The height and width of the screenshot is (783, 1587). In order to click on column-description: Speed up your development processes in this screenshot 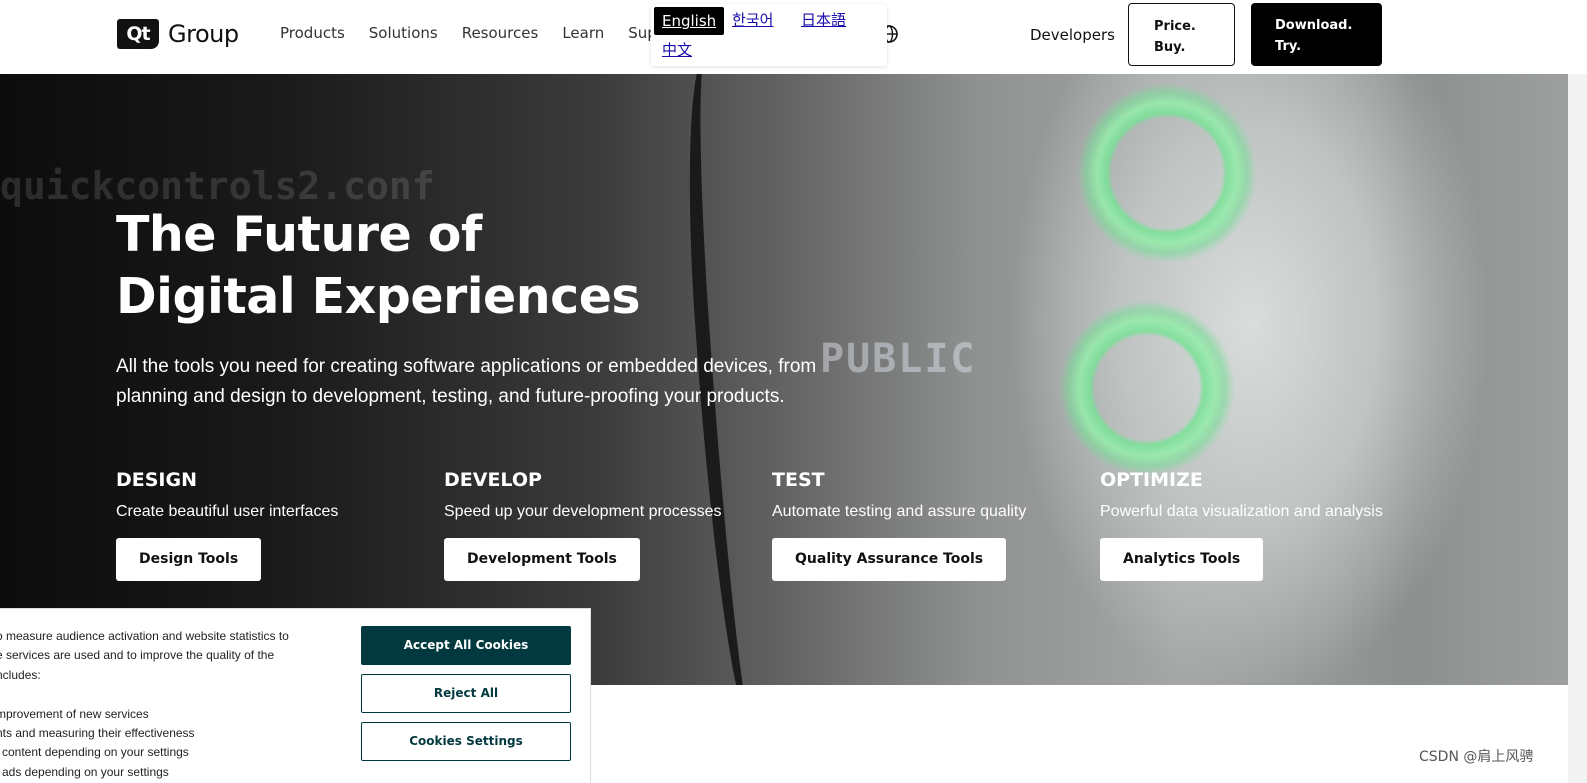, I will do `click(583, 511)`.